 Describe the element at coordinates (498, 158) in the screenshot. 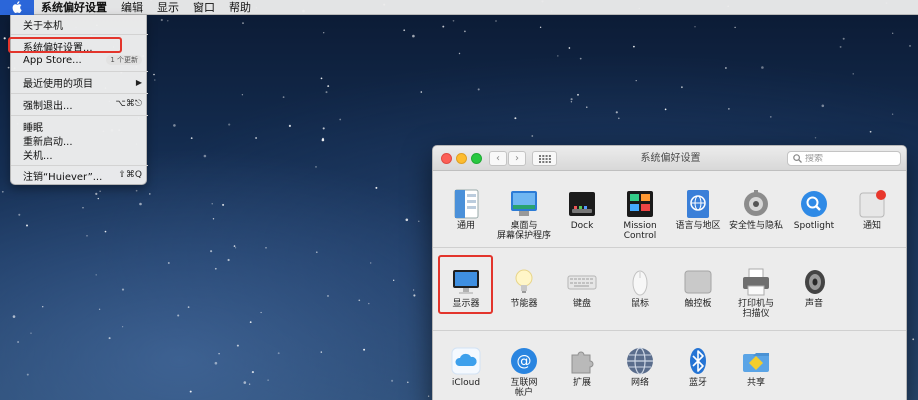

I see `back-button: ‹` at that location.